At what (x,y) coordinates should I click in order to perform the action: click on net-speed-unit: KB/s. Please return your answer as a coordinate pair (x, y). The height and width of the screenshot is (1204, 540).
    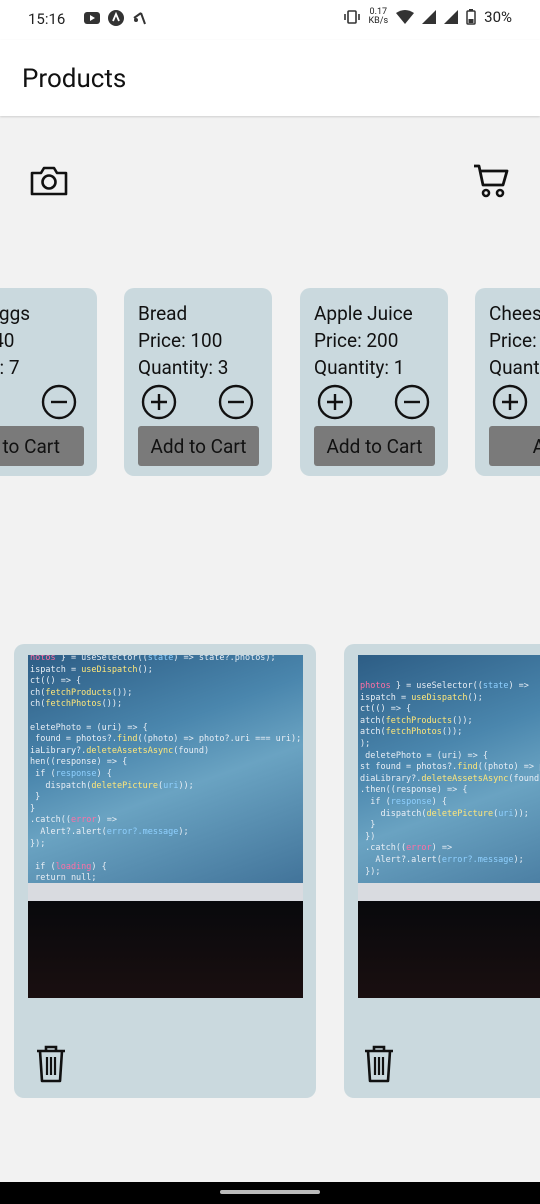
    Looking at the image, I should click on (378, 21).